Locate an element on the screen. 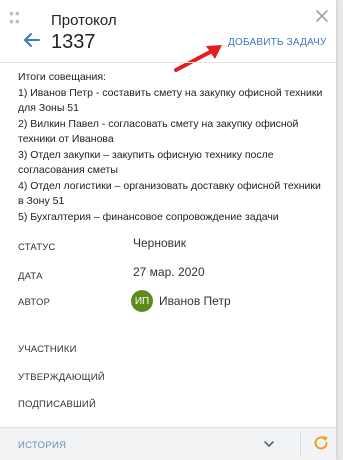  footer-bar: ИСТОРИЯ is located at coordinates (168, 443).